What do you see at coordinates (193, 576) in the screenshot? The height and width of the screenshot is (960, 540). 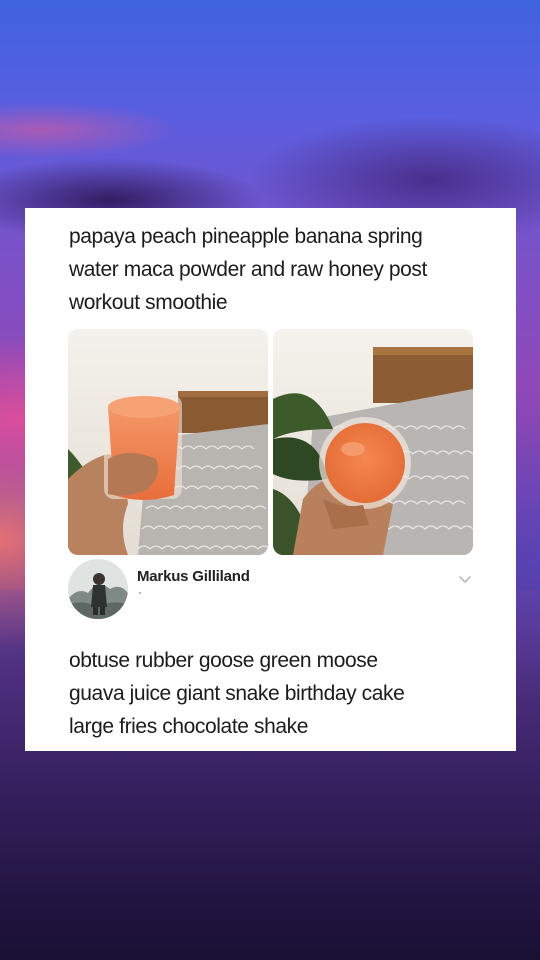 I see `author-name: Markus Gilliland` at bounding box center [193, 576].